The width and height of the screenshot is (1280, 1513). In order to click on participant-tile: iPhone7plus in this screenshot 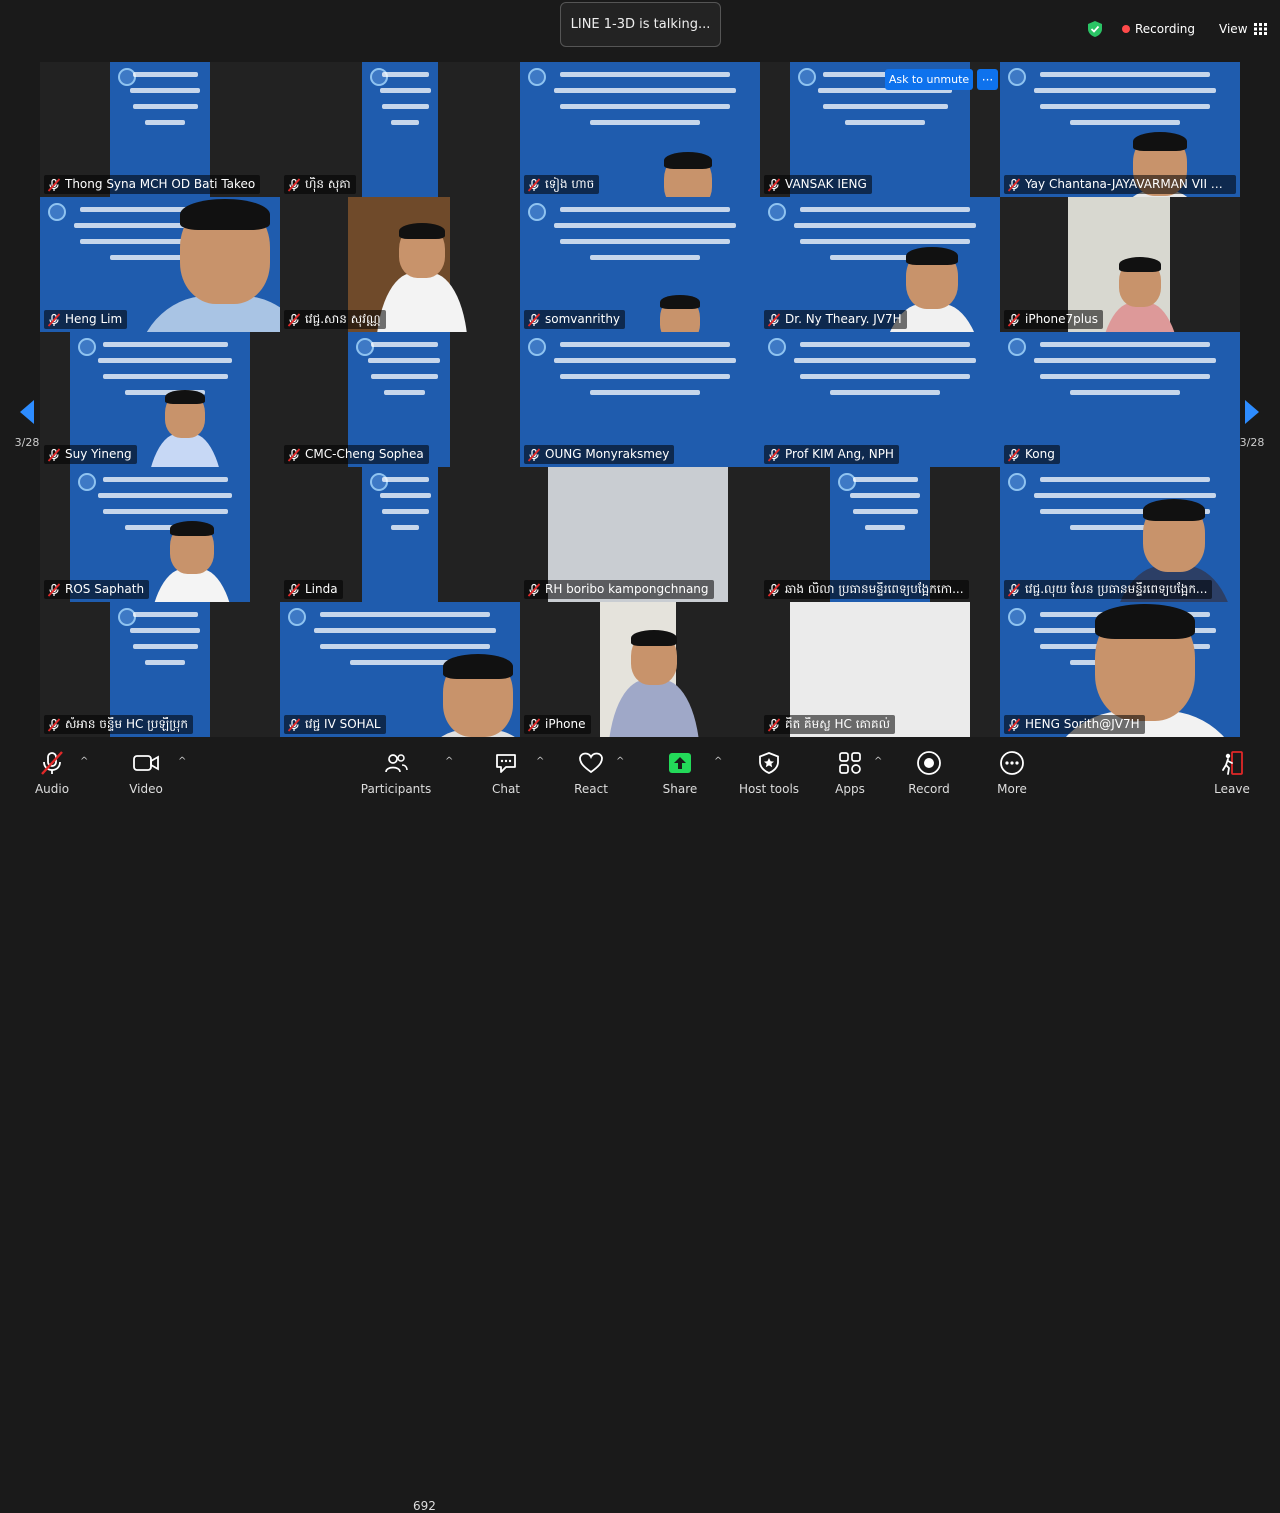, I will do `click(1120, 264)`.